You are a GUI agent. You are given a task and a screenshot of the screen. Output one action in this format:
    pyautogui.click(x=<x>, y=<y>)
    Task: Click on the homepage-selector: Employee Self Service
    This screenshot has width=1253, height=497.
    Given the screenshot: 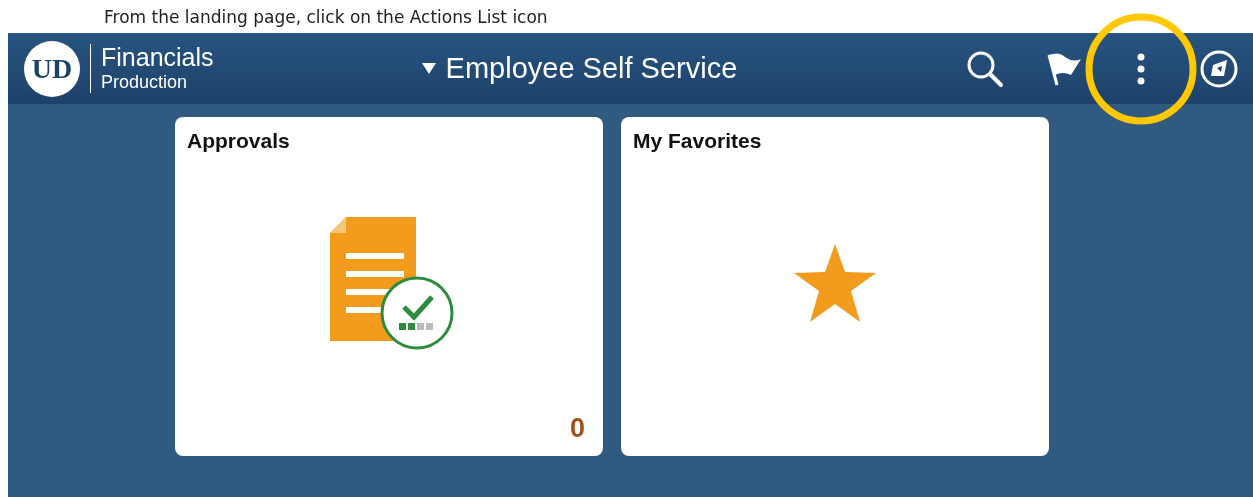 What is the action you would take?
    pyautogui.click(x=579, y=68)
    